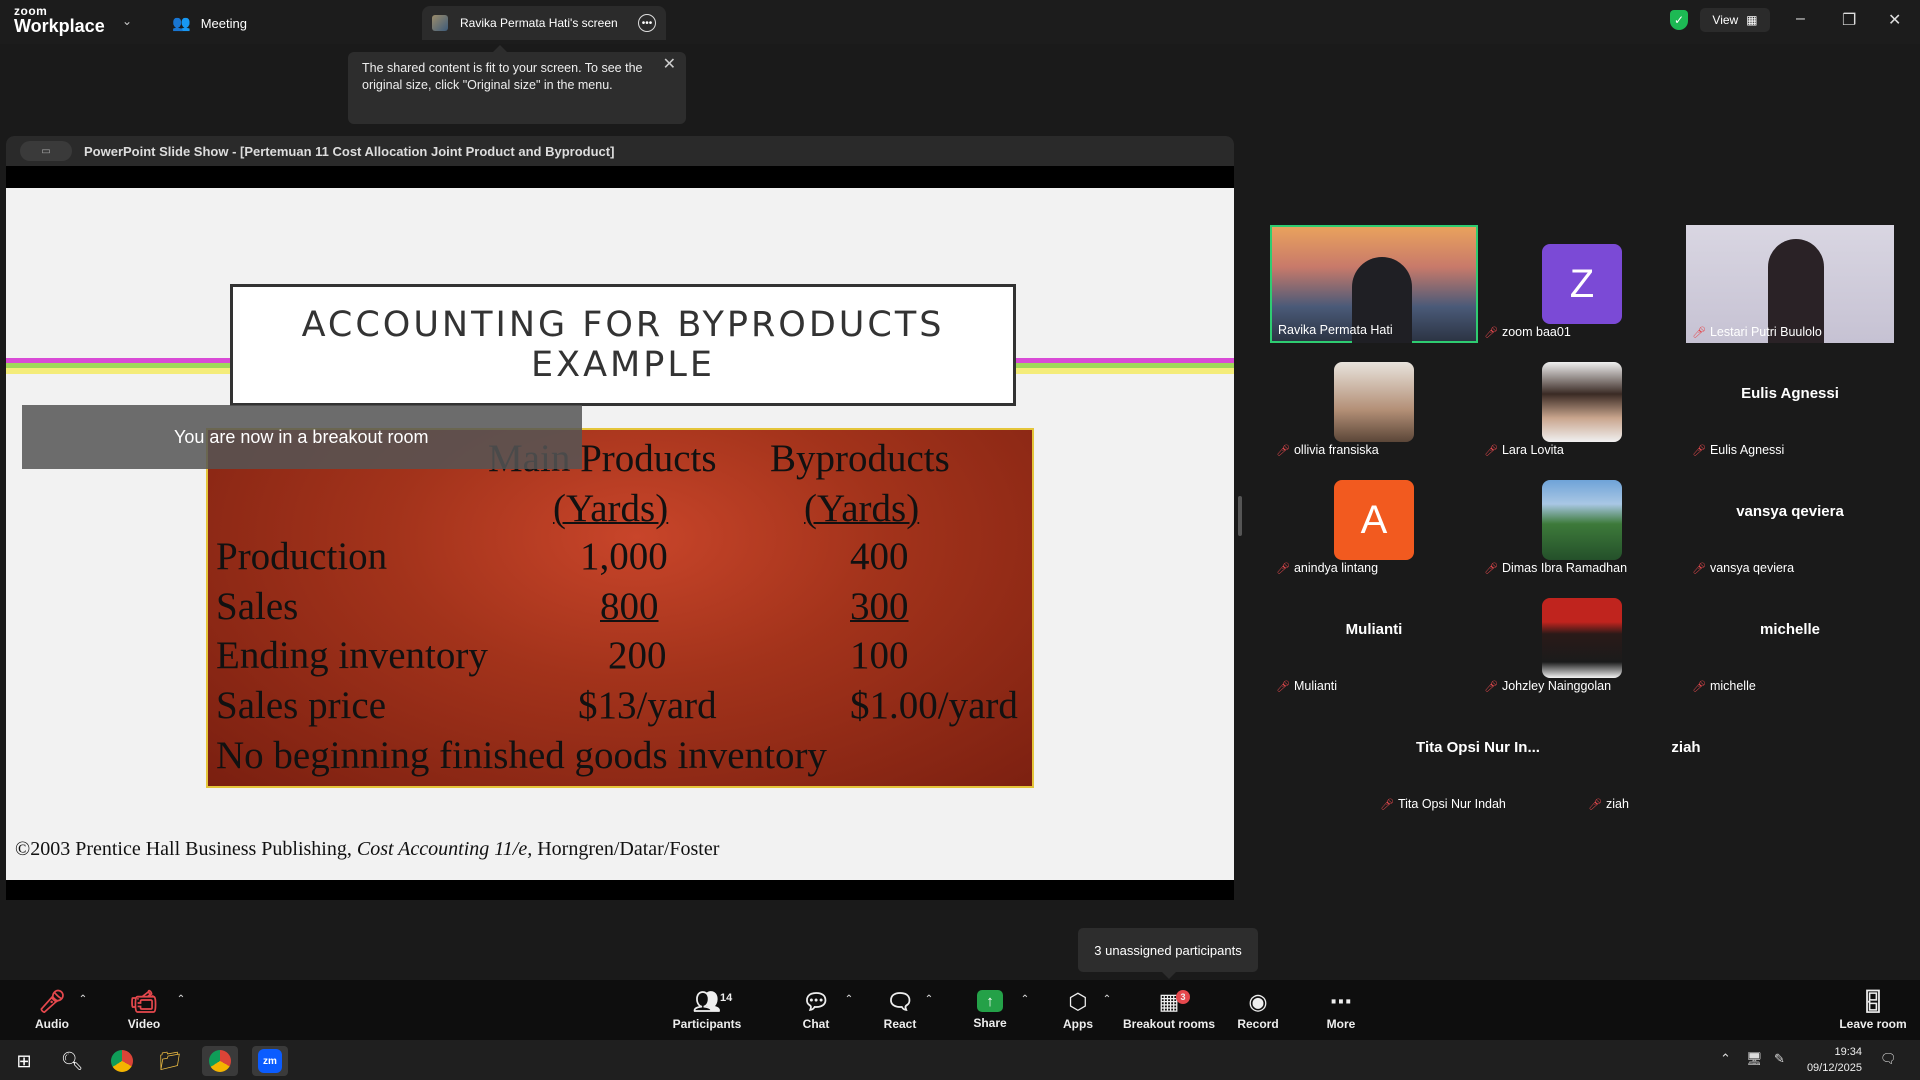 The height and width of the screenshot is (1080, 1920). What do you see at coordinates (1617, 804) in the screenshot?
I see `participant-name: ziah` at bounding box center [1617, 804].